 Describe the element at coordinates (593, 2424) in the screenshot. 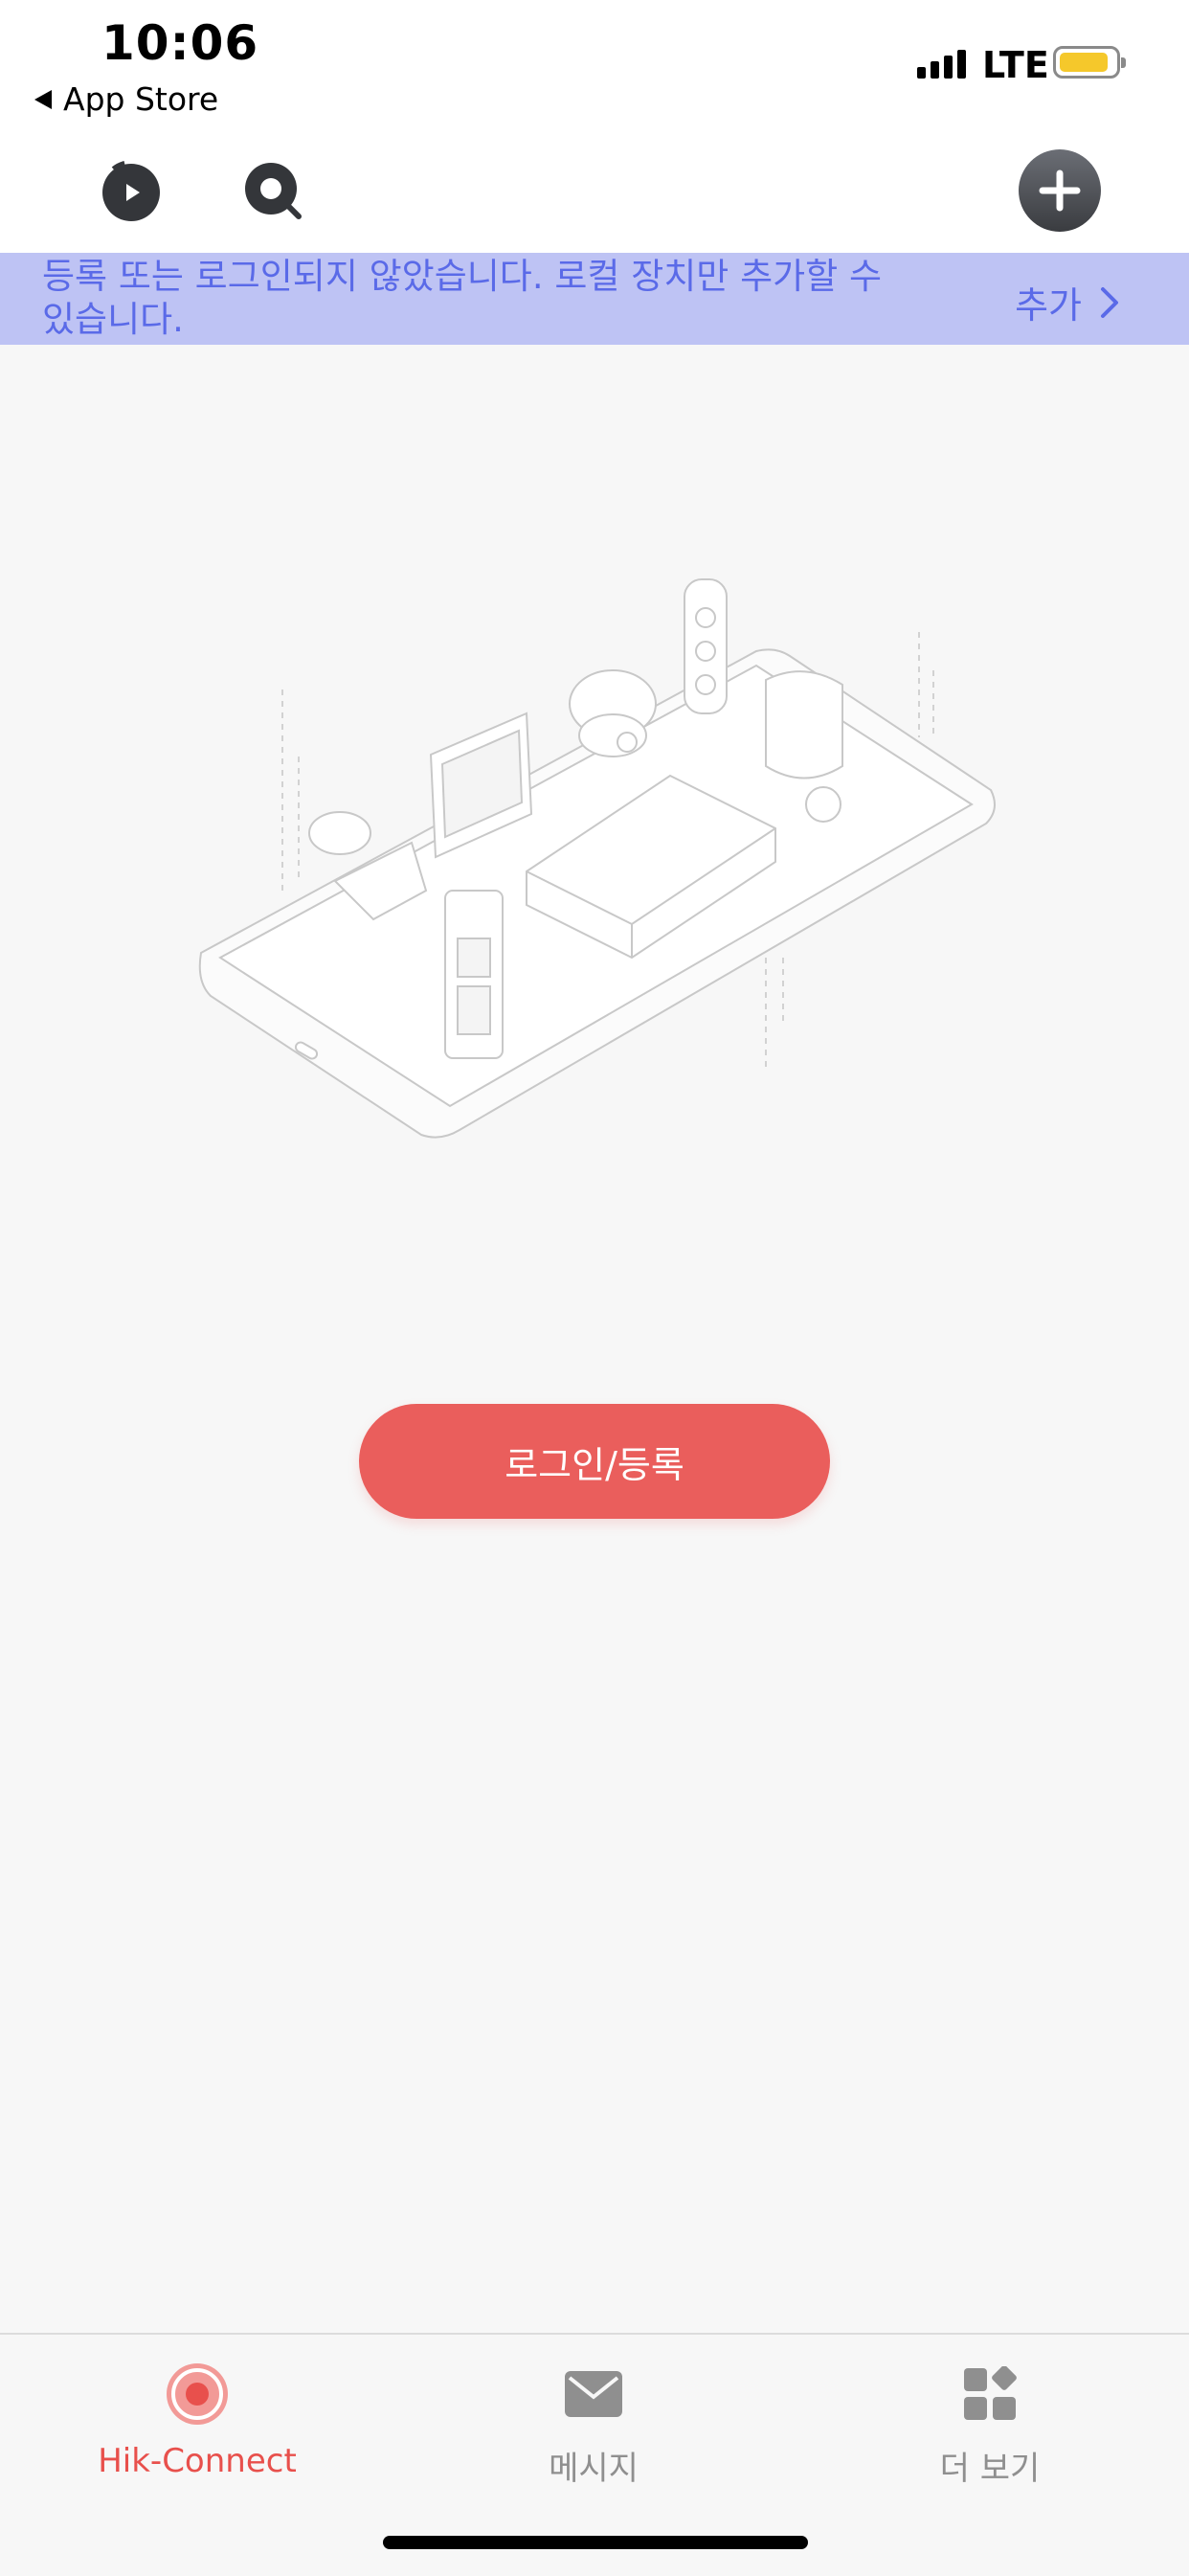

I see `tab-messages: 메시지` at that location.